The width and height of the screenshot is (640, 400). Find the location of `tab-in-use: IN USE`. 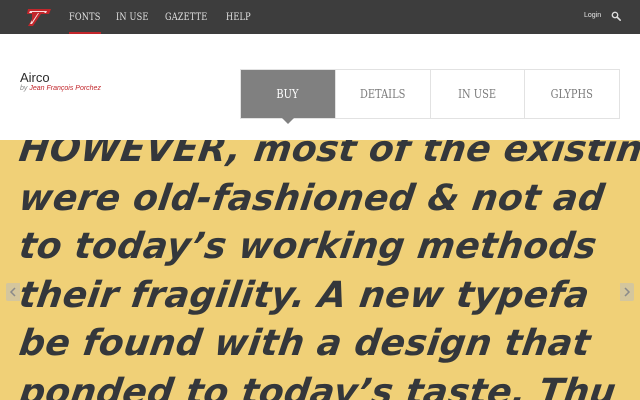

tab-in-use: IN USE is located at coordinates (477, 94).